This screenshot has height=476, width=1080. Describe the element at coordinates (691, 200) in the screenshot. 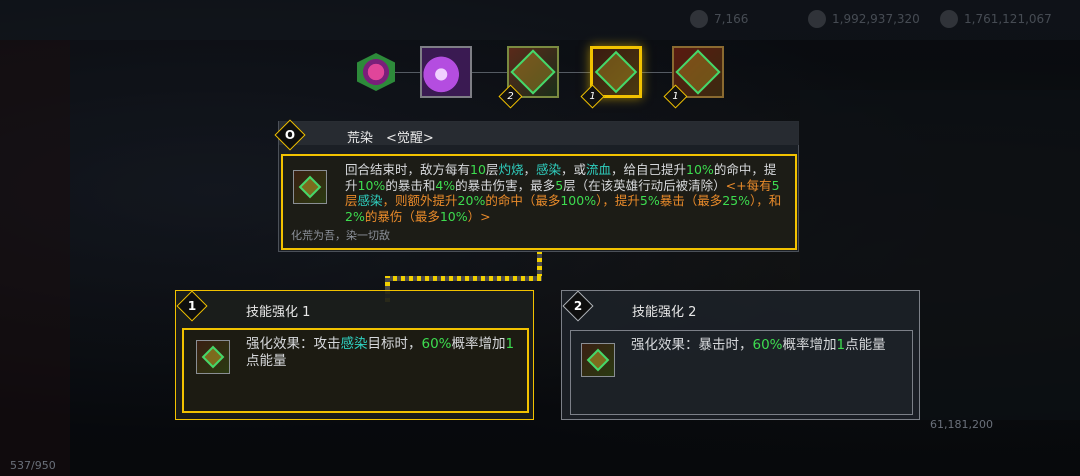

I see `desc-segment: 暴击（最多` at that location.